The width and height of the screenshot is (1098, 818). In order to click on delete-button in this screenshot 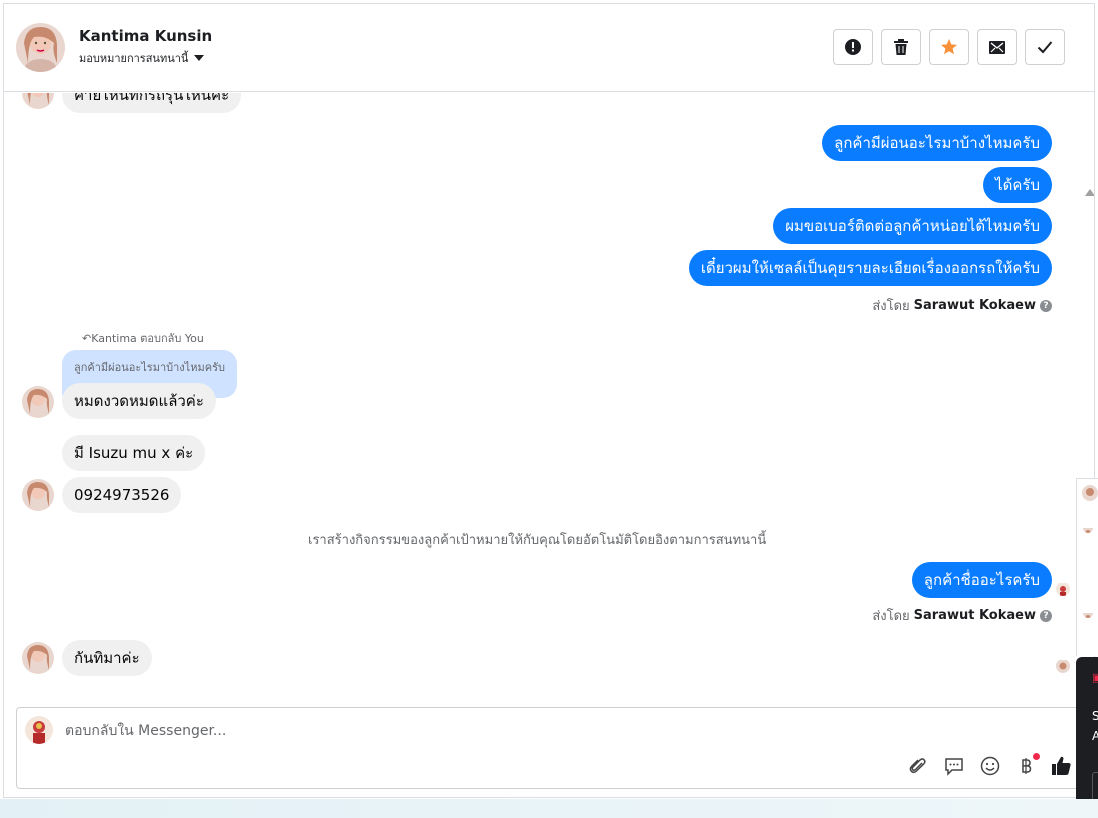, I will do `click(901, 47)`.